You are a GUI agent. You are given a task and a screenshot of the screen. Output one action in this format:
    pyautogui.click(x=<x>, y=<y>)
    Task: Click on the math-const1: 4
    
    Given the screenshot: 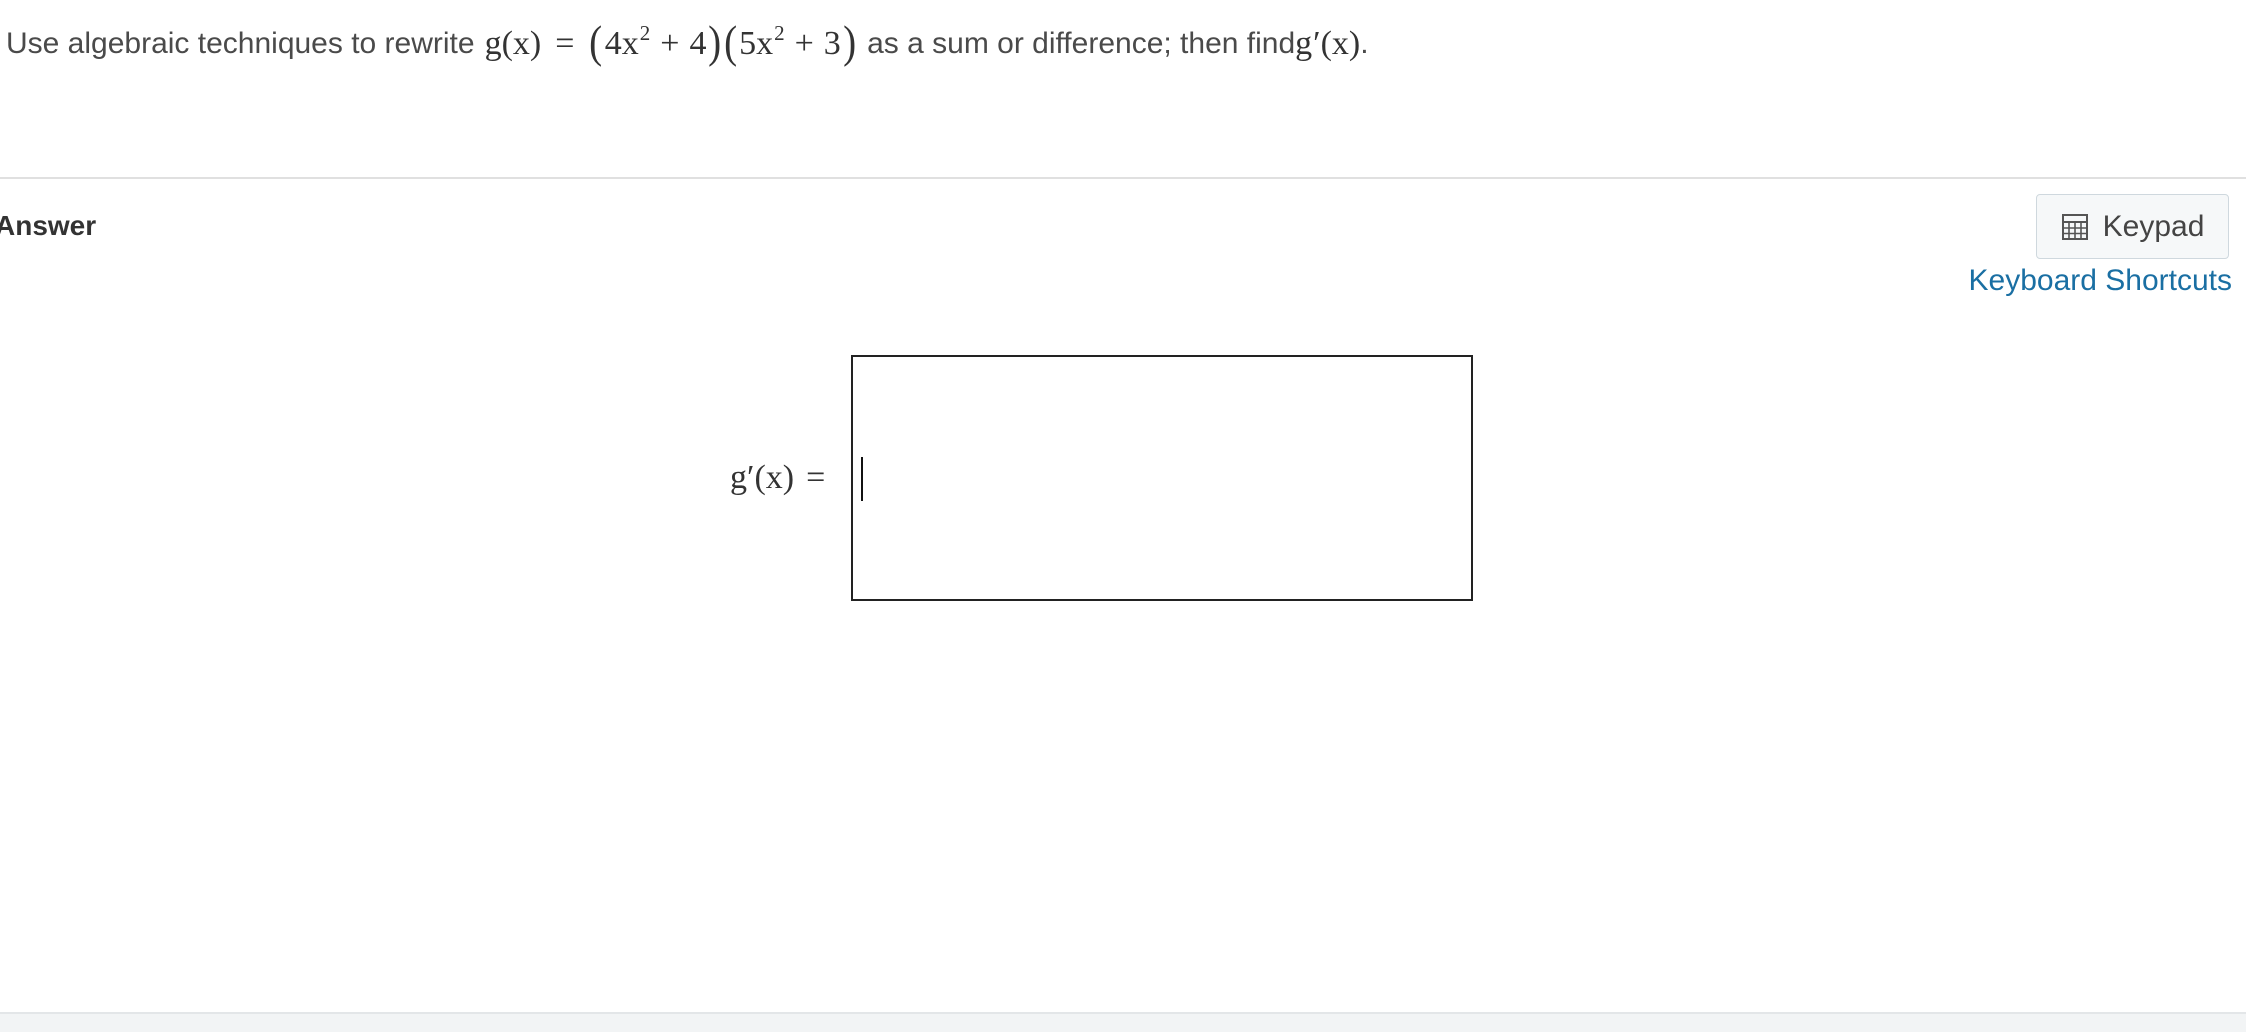 What is the action you would take?
    pyautogui.click(x=698, y=43)
    